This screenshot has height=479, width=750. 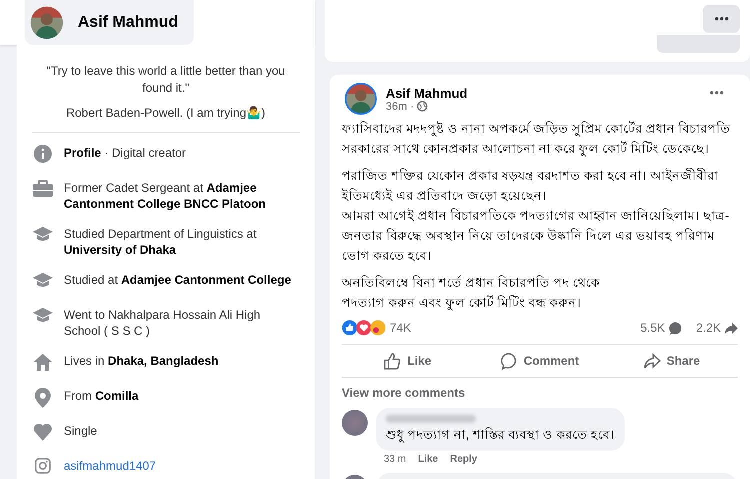 I want to click on intro-detail: Single, so click(x=81, y=431).